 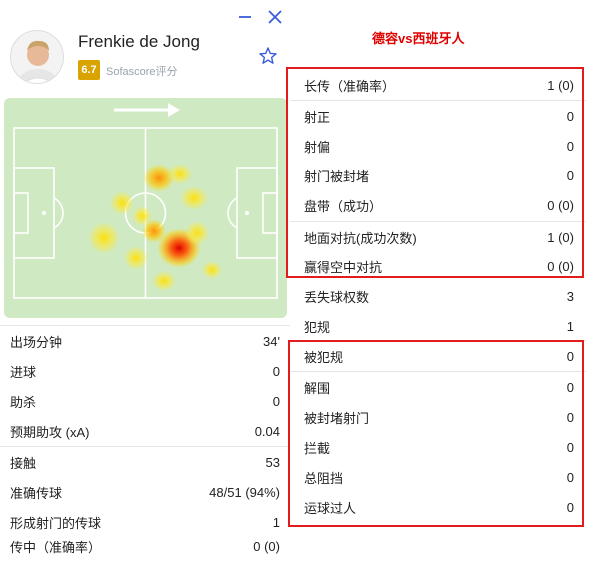 What do you see at coordinates (266, 546) in the screenshot?
I see `stat-value: 0 (0)` at bounding box center [266, 546].